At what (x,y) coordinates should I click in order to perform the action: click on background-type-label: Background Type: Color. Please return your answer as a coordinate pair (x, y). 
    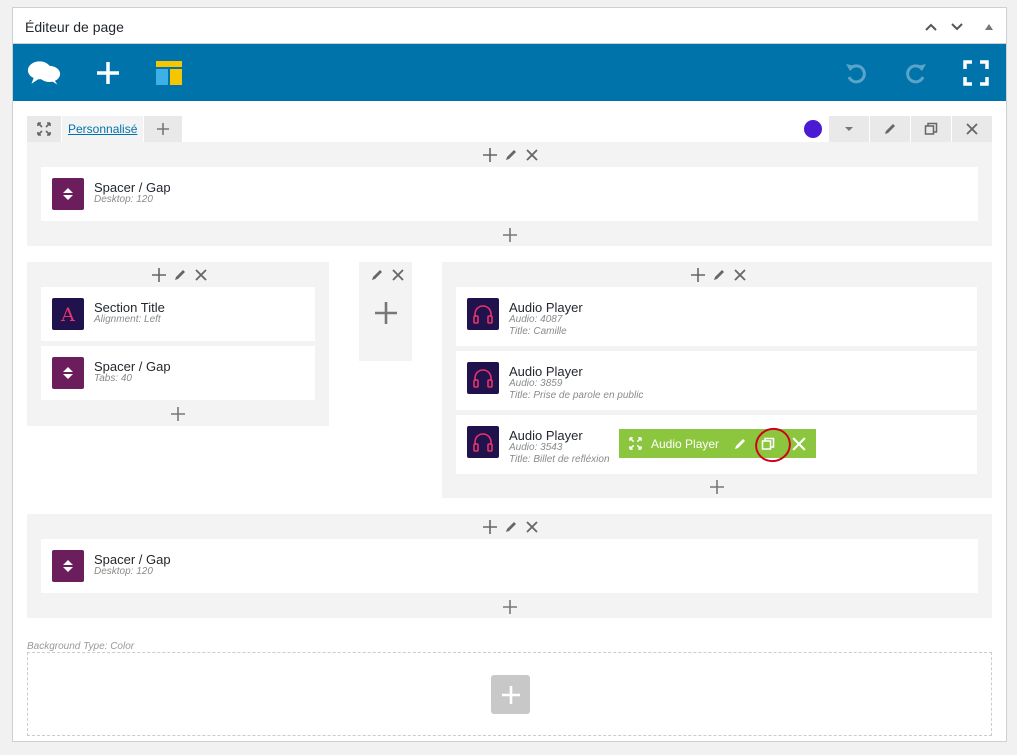
    Looking at the image, I should click on (81, 646).